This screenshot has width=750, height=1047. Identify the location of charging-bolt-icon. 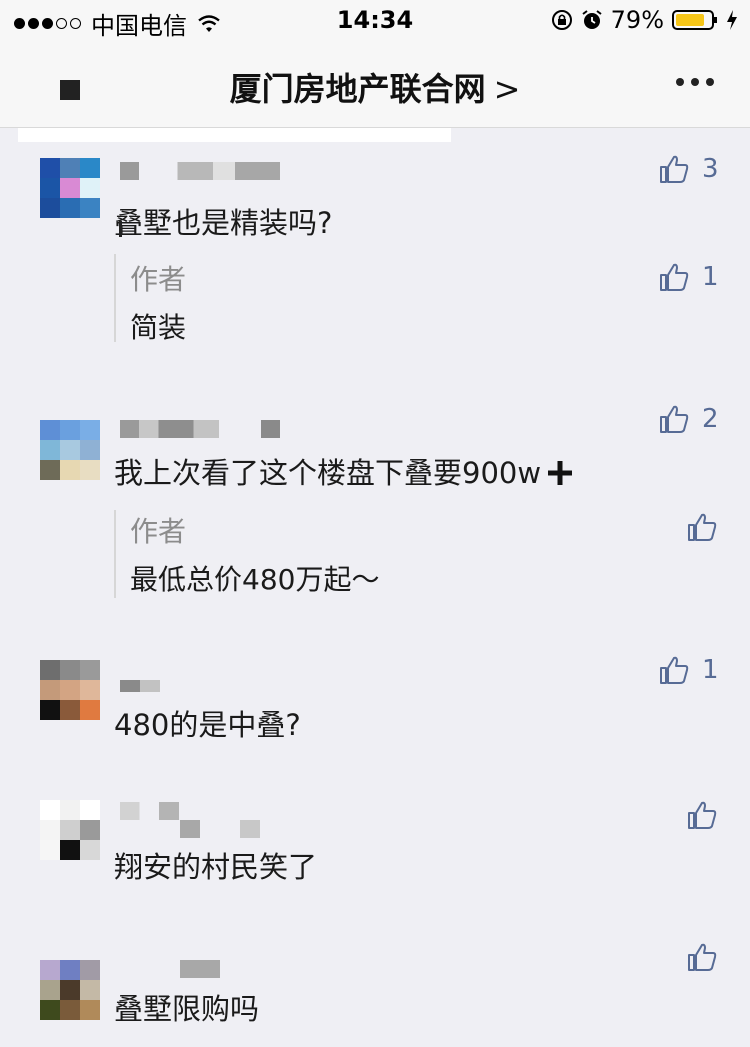
(732, 20).